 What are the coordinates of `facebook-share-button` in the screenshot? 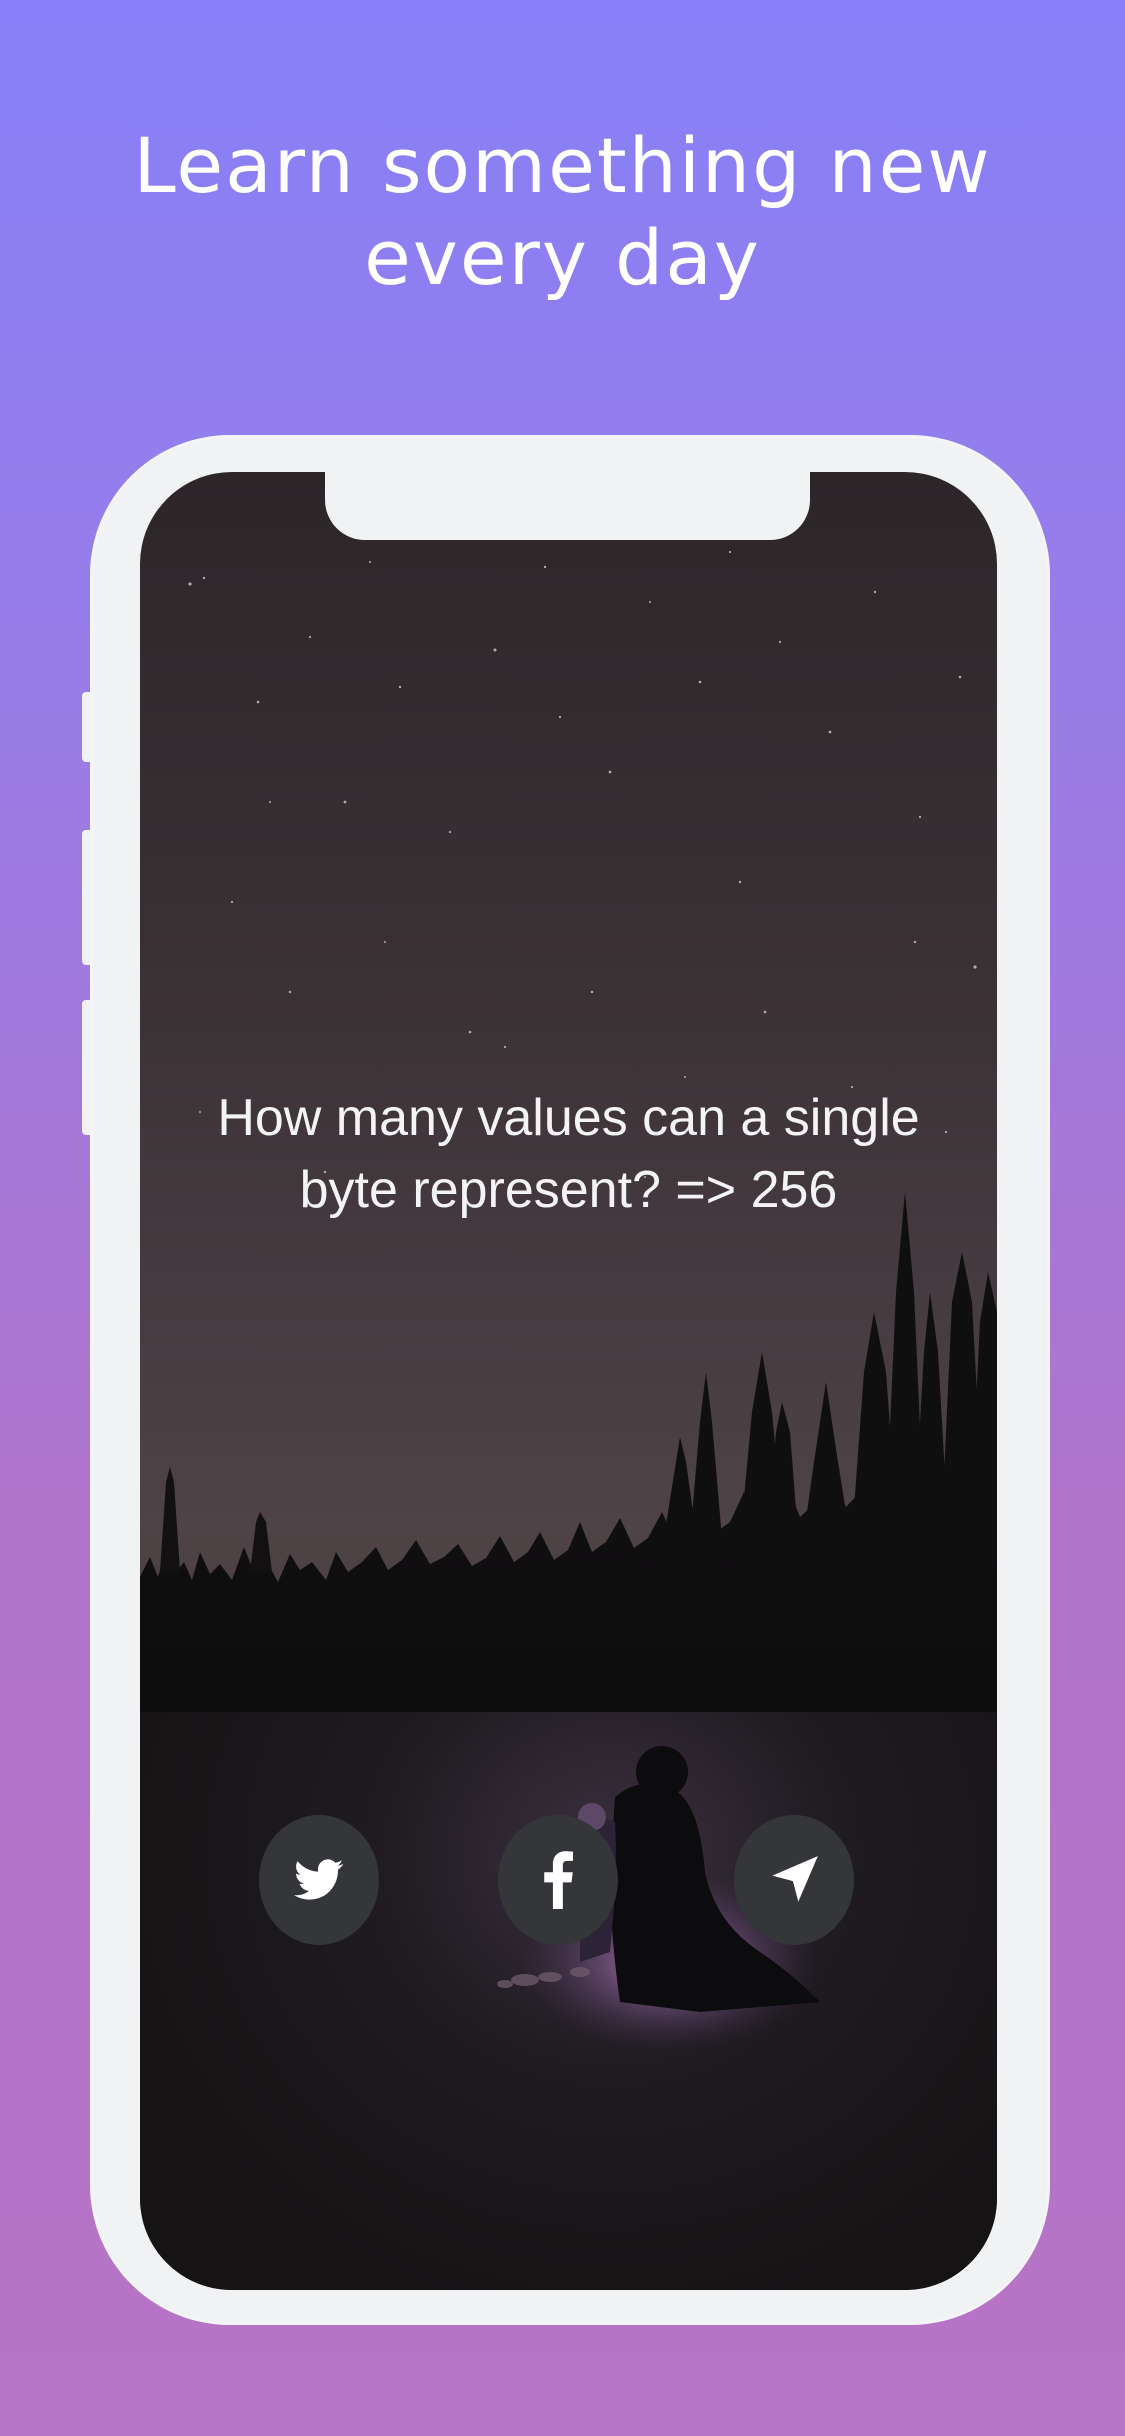 It's located at (558, 1880).